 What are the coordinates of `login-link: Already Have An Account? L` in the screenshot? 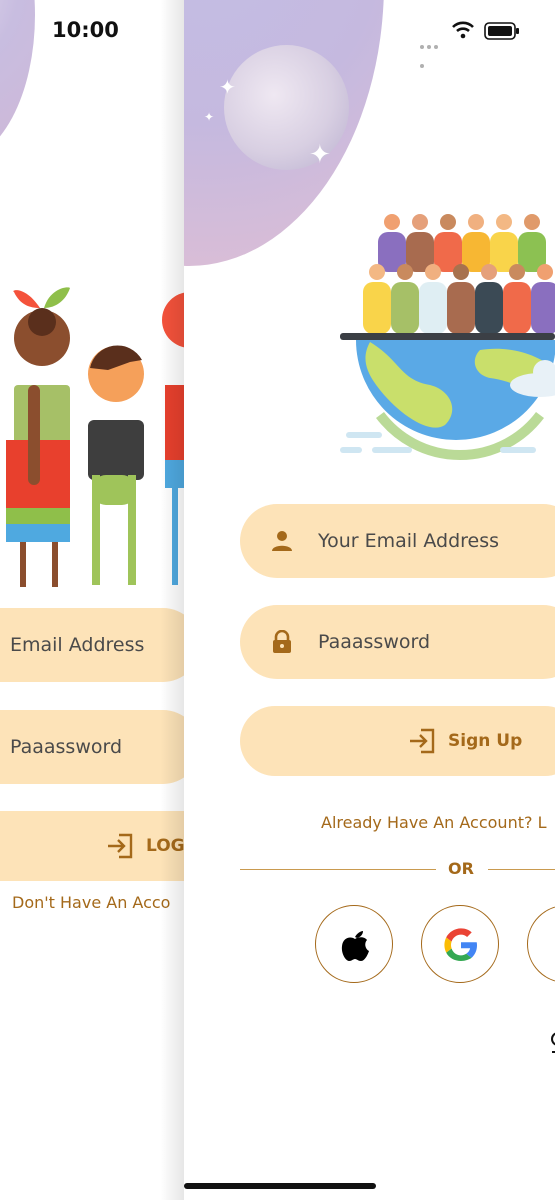 It's located at (433, 822).